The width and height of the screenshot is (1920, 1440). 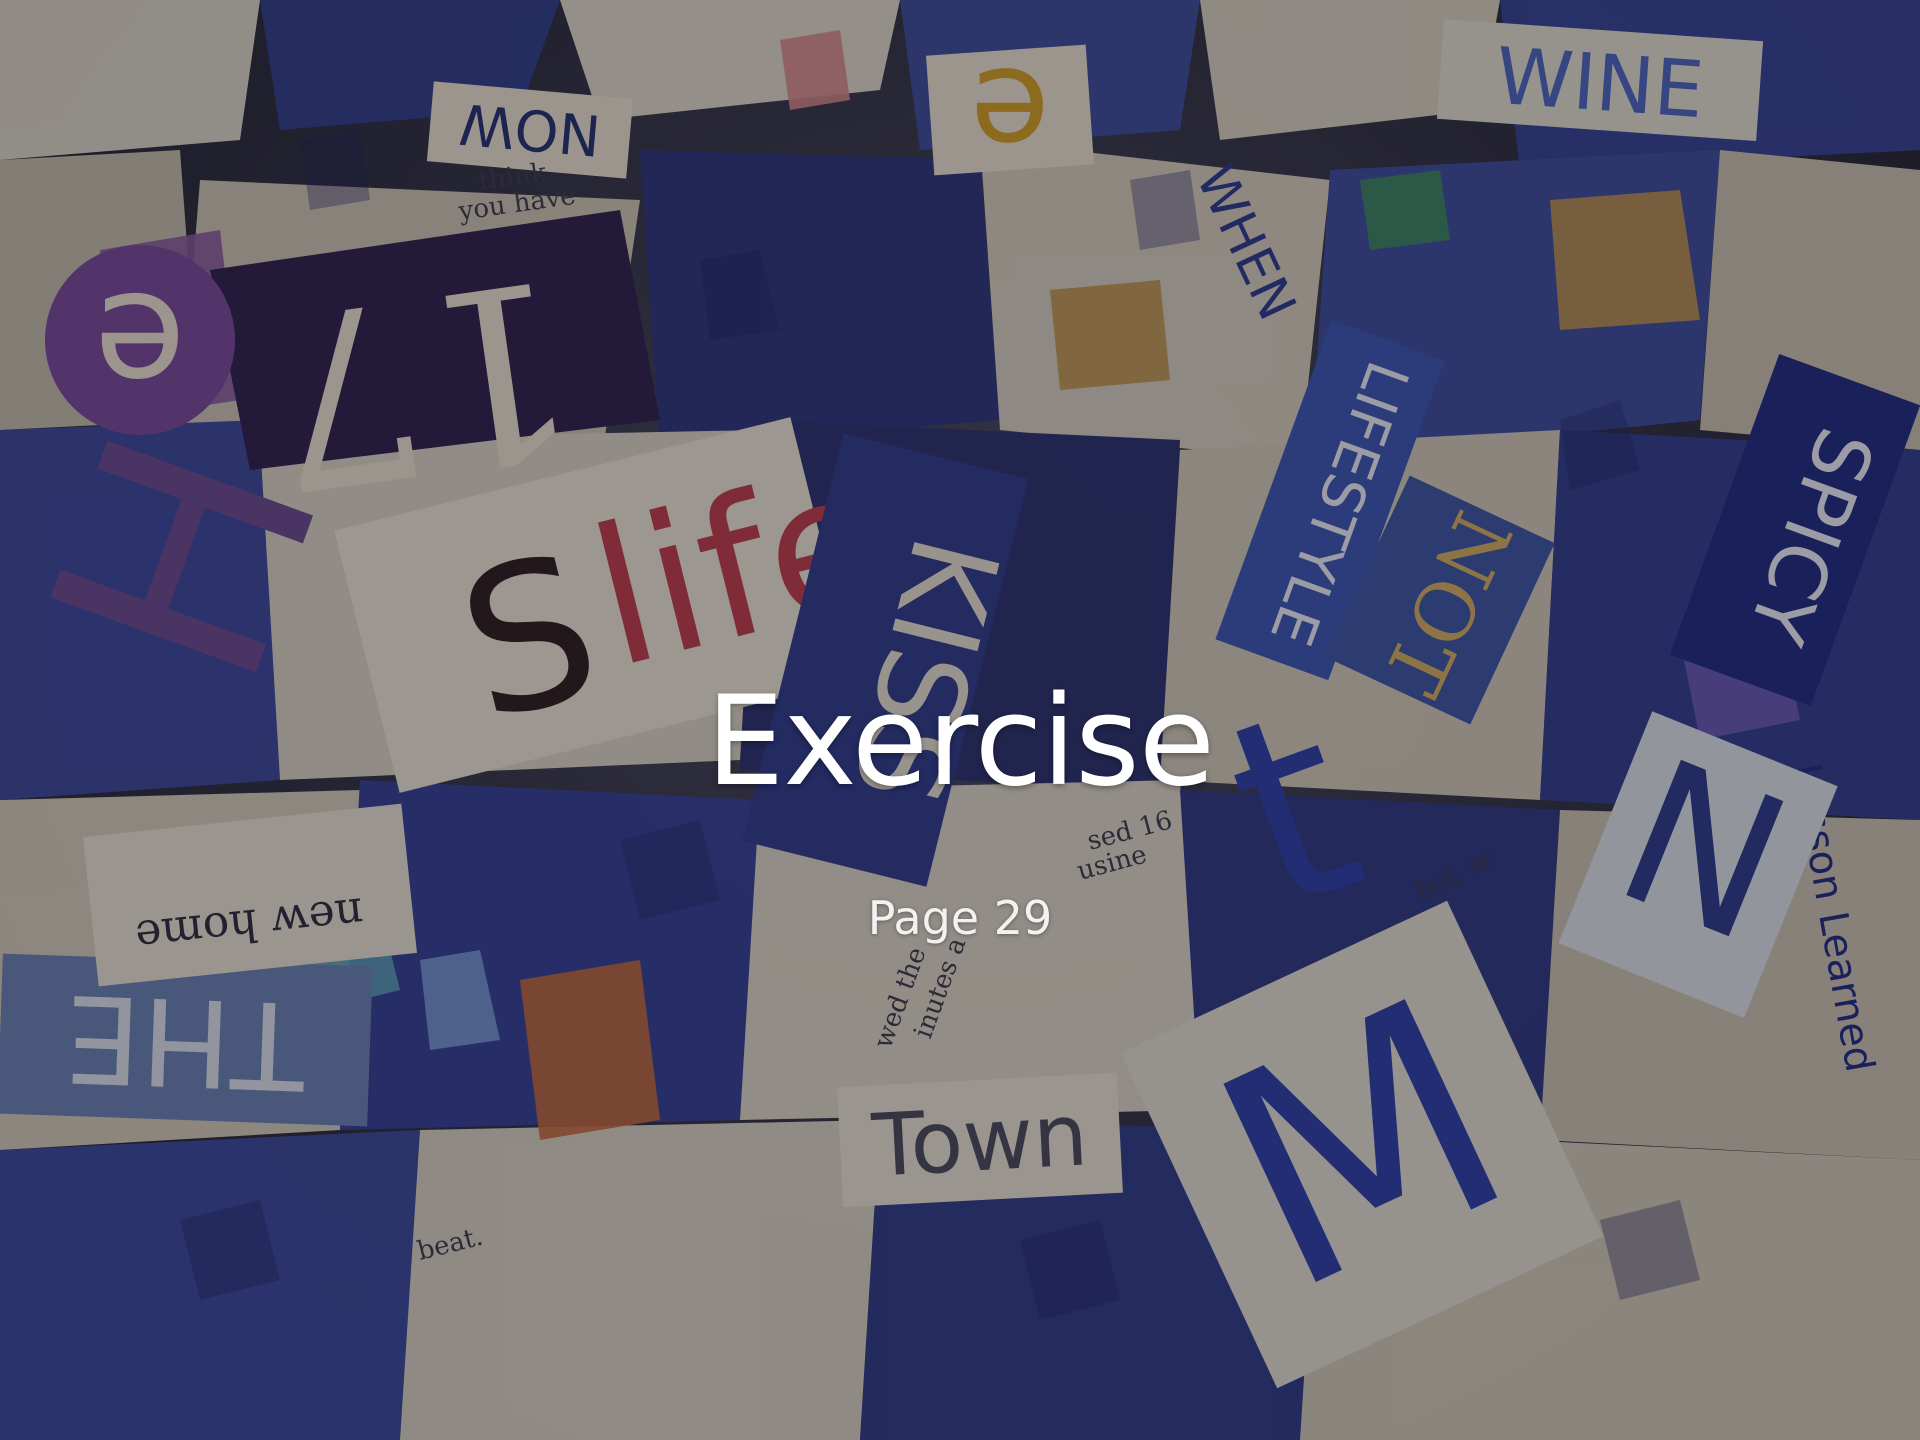 I want to click on slide-subtitle: Page 29, so click(x=960, y=918).